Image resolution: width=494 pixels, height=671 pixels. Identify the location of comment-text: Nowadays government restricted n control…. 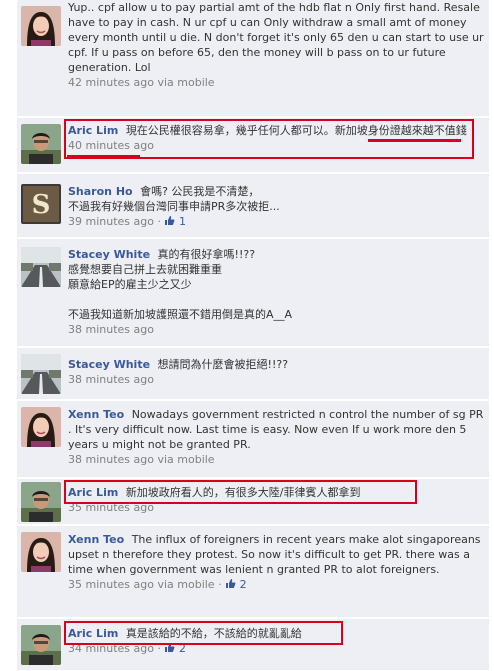
(276, 429).